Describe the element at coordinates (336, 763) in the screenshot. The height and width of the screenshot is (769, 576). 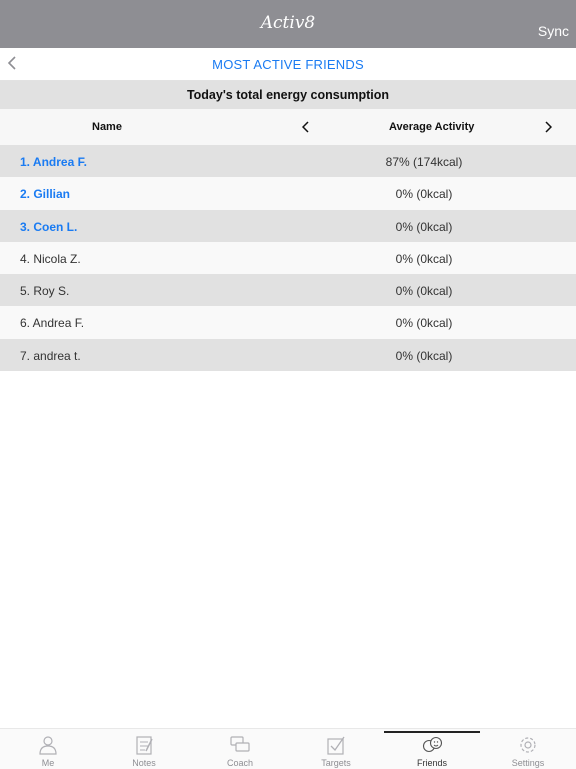
I see `tab-label: Targets` at that location.